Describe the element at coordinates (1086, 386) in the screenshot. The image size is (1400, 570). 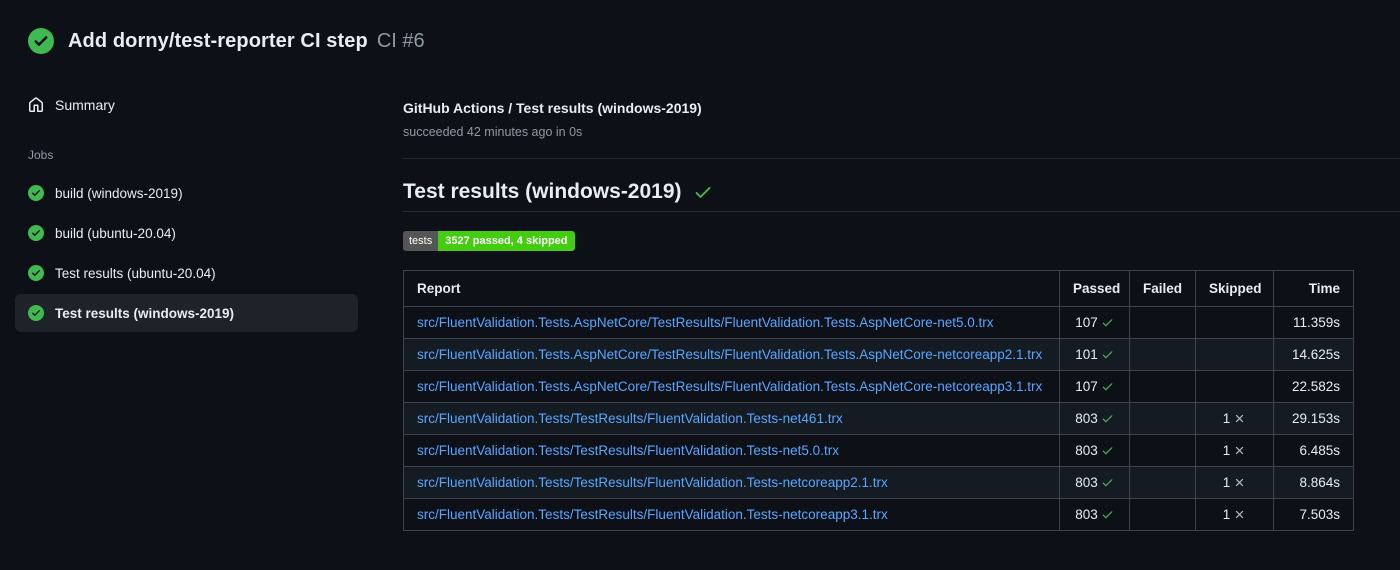
I see `passed-cell-value: 107` at that location.